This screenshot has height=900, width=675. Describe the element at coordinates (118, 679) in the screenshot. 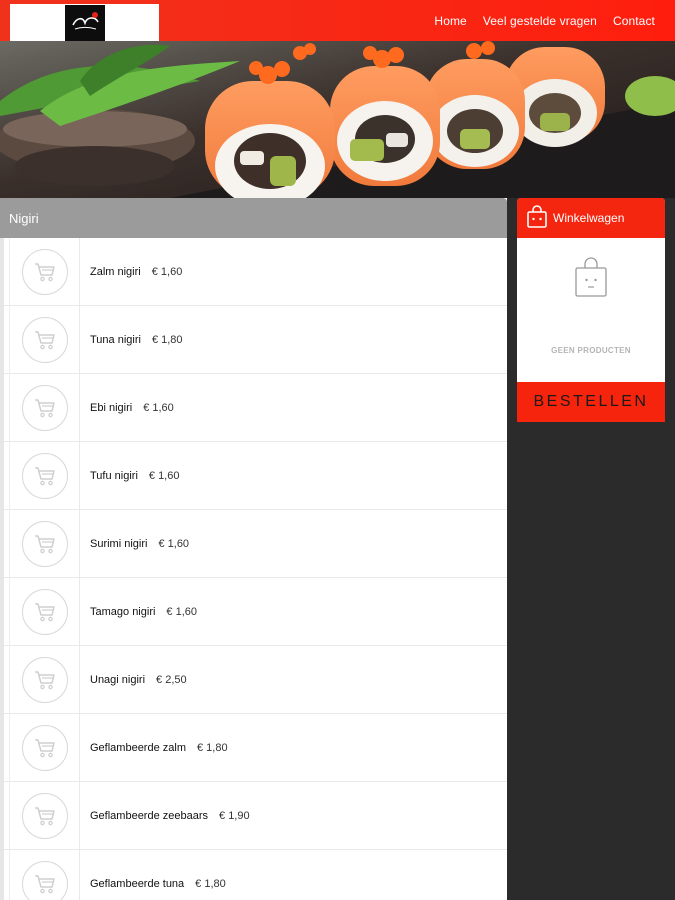

I see `product-name: Unagi nigiri` at that location.